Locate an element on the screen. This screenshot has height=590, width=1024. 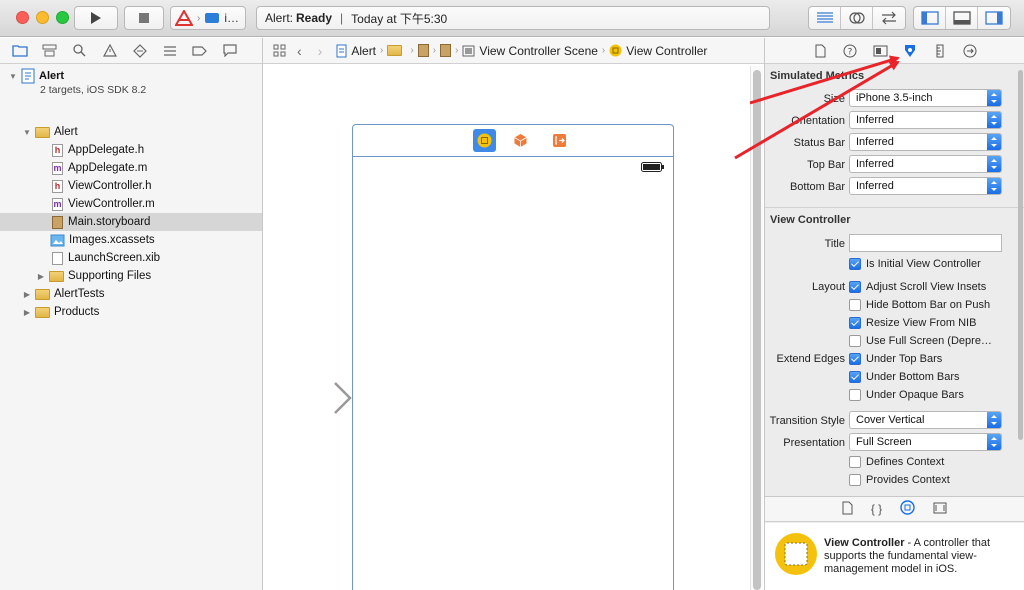
tree-item-appdelegate-h: h AppDelegate.h is located at coordinates (131, 150).